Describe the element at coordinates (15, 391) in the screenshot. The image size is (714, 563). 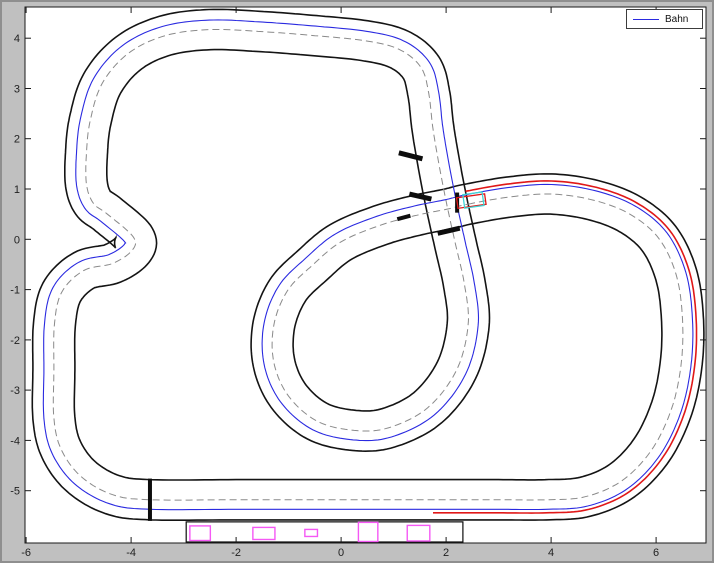
I see `y-tick-label: -3` at that location.